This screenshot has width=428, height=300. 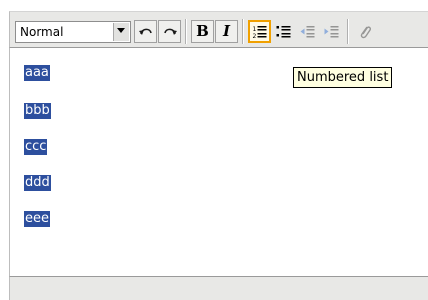 What do you see at coordinates (169, 31) in the screenshot?
I see `redo-button` at bounding box center [169, 31].